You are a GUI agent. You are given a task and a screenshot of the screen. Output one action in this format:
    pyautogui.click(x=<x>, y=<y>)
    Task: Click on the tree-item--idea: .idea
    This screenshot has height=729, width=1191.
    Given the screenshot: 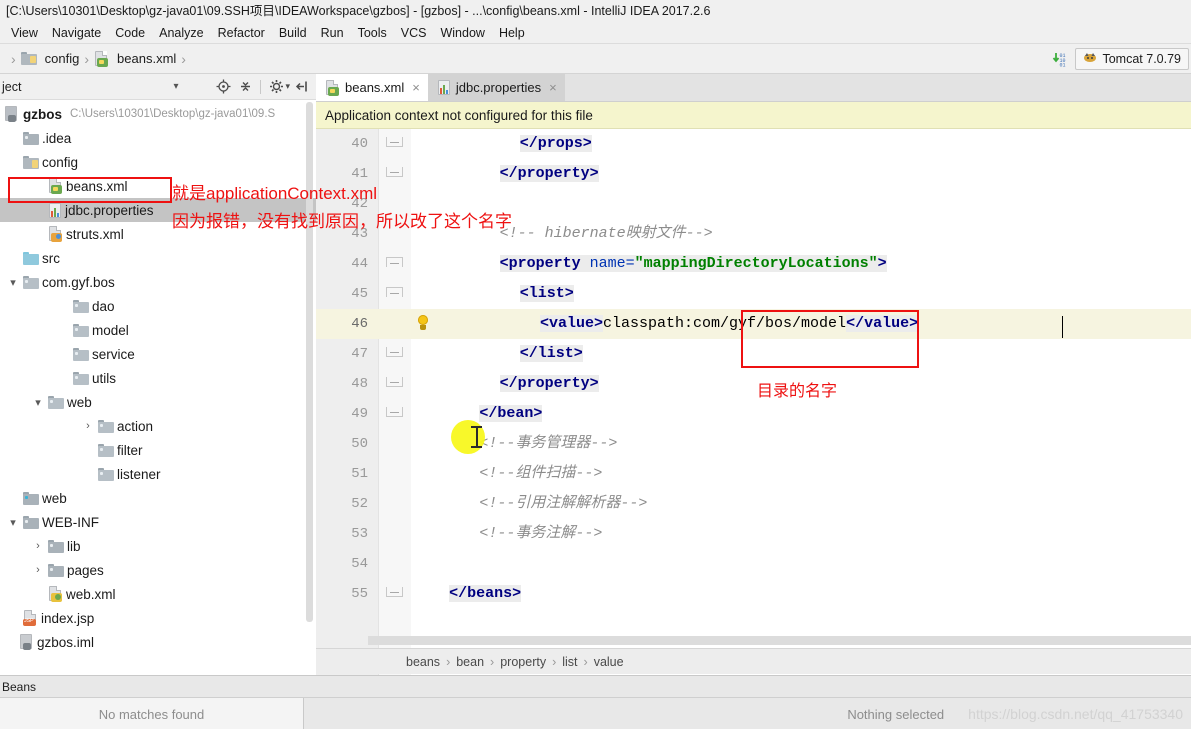 What is the action you would take?
    pyautogui.click(x=158, y=138)
    